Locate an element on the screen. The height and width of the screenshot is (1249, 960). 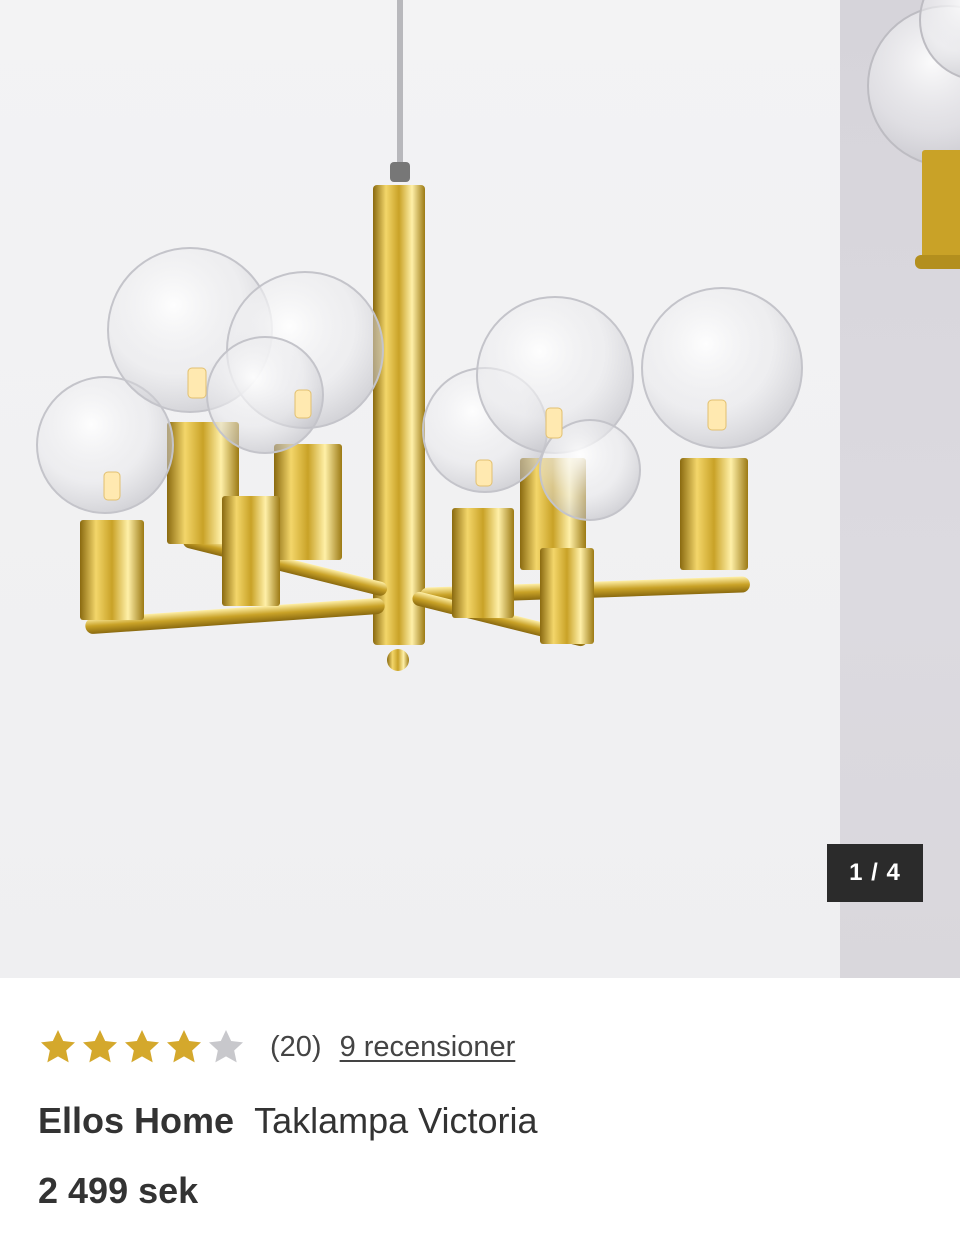
product-title: Ellos Home Taklampa Victoria is located at coordinates (489, 1121).